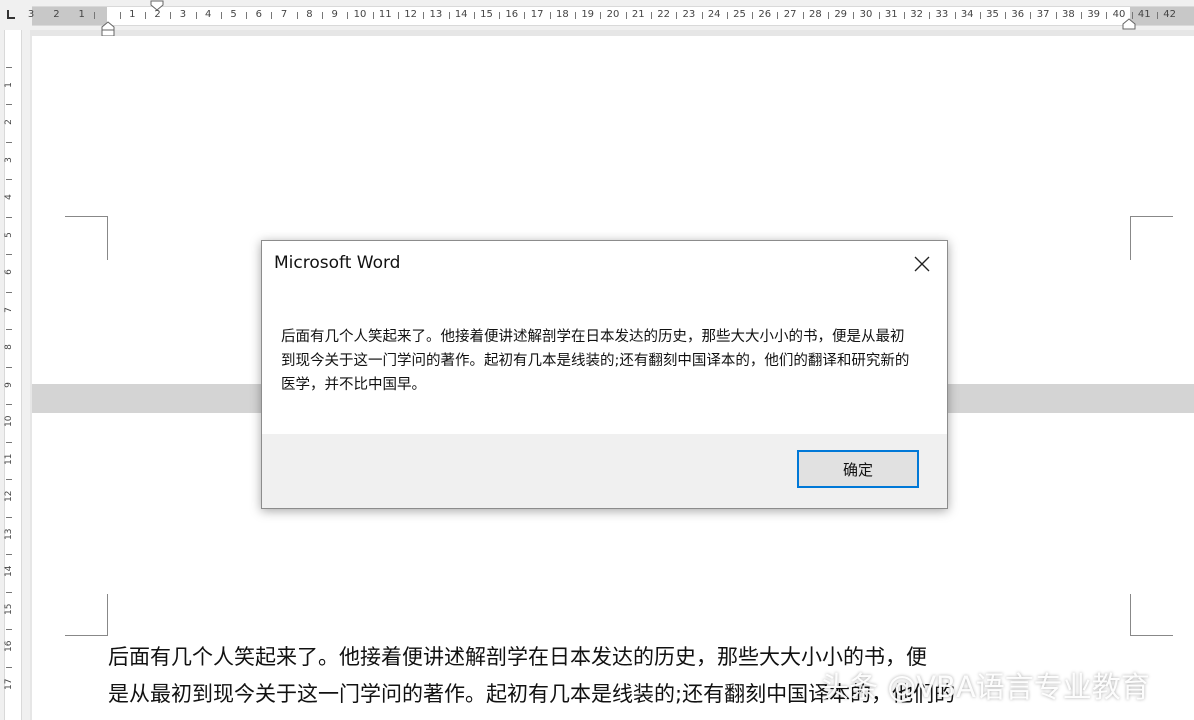  I want to click on ruler-number: 19, so click(588, 14).